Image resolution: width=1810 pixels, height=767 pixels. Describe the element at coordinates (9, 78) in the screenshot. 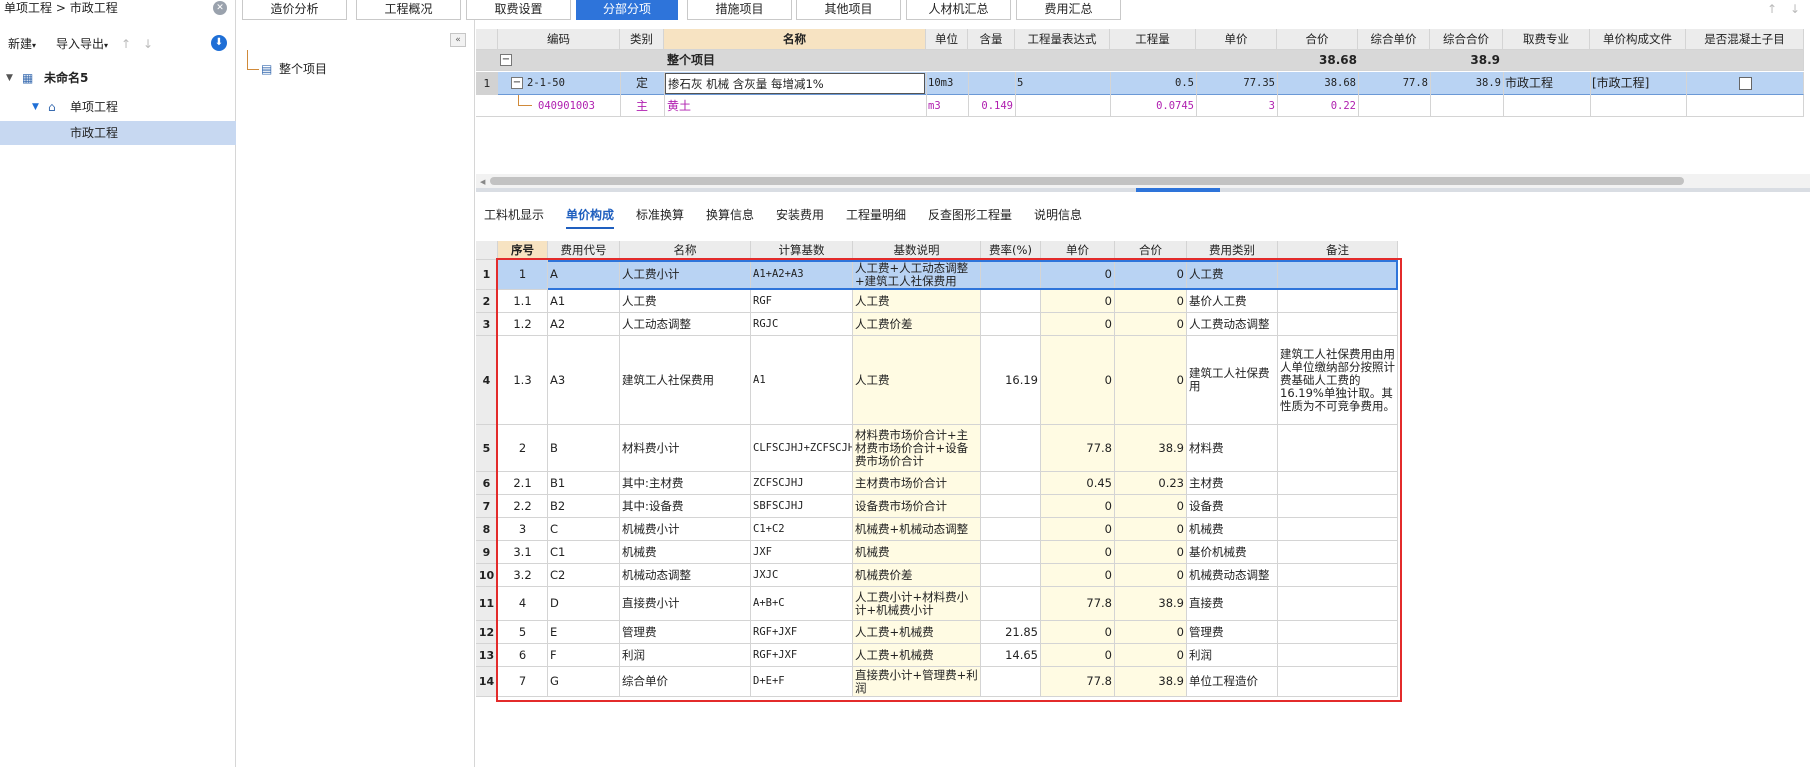

I see `chevron-down-icon: ▼` at that location.